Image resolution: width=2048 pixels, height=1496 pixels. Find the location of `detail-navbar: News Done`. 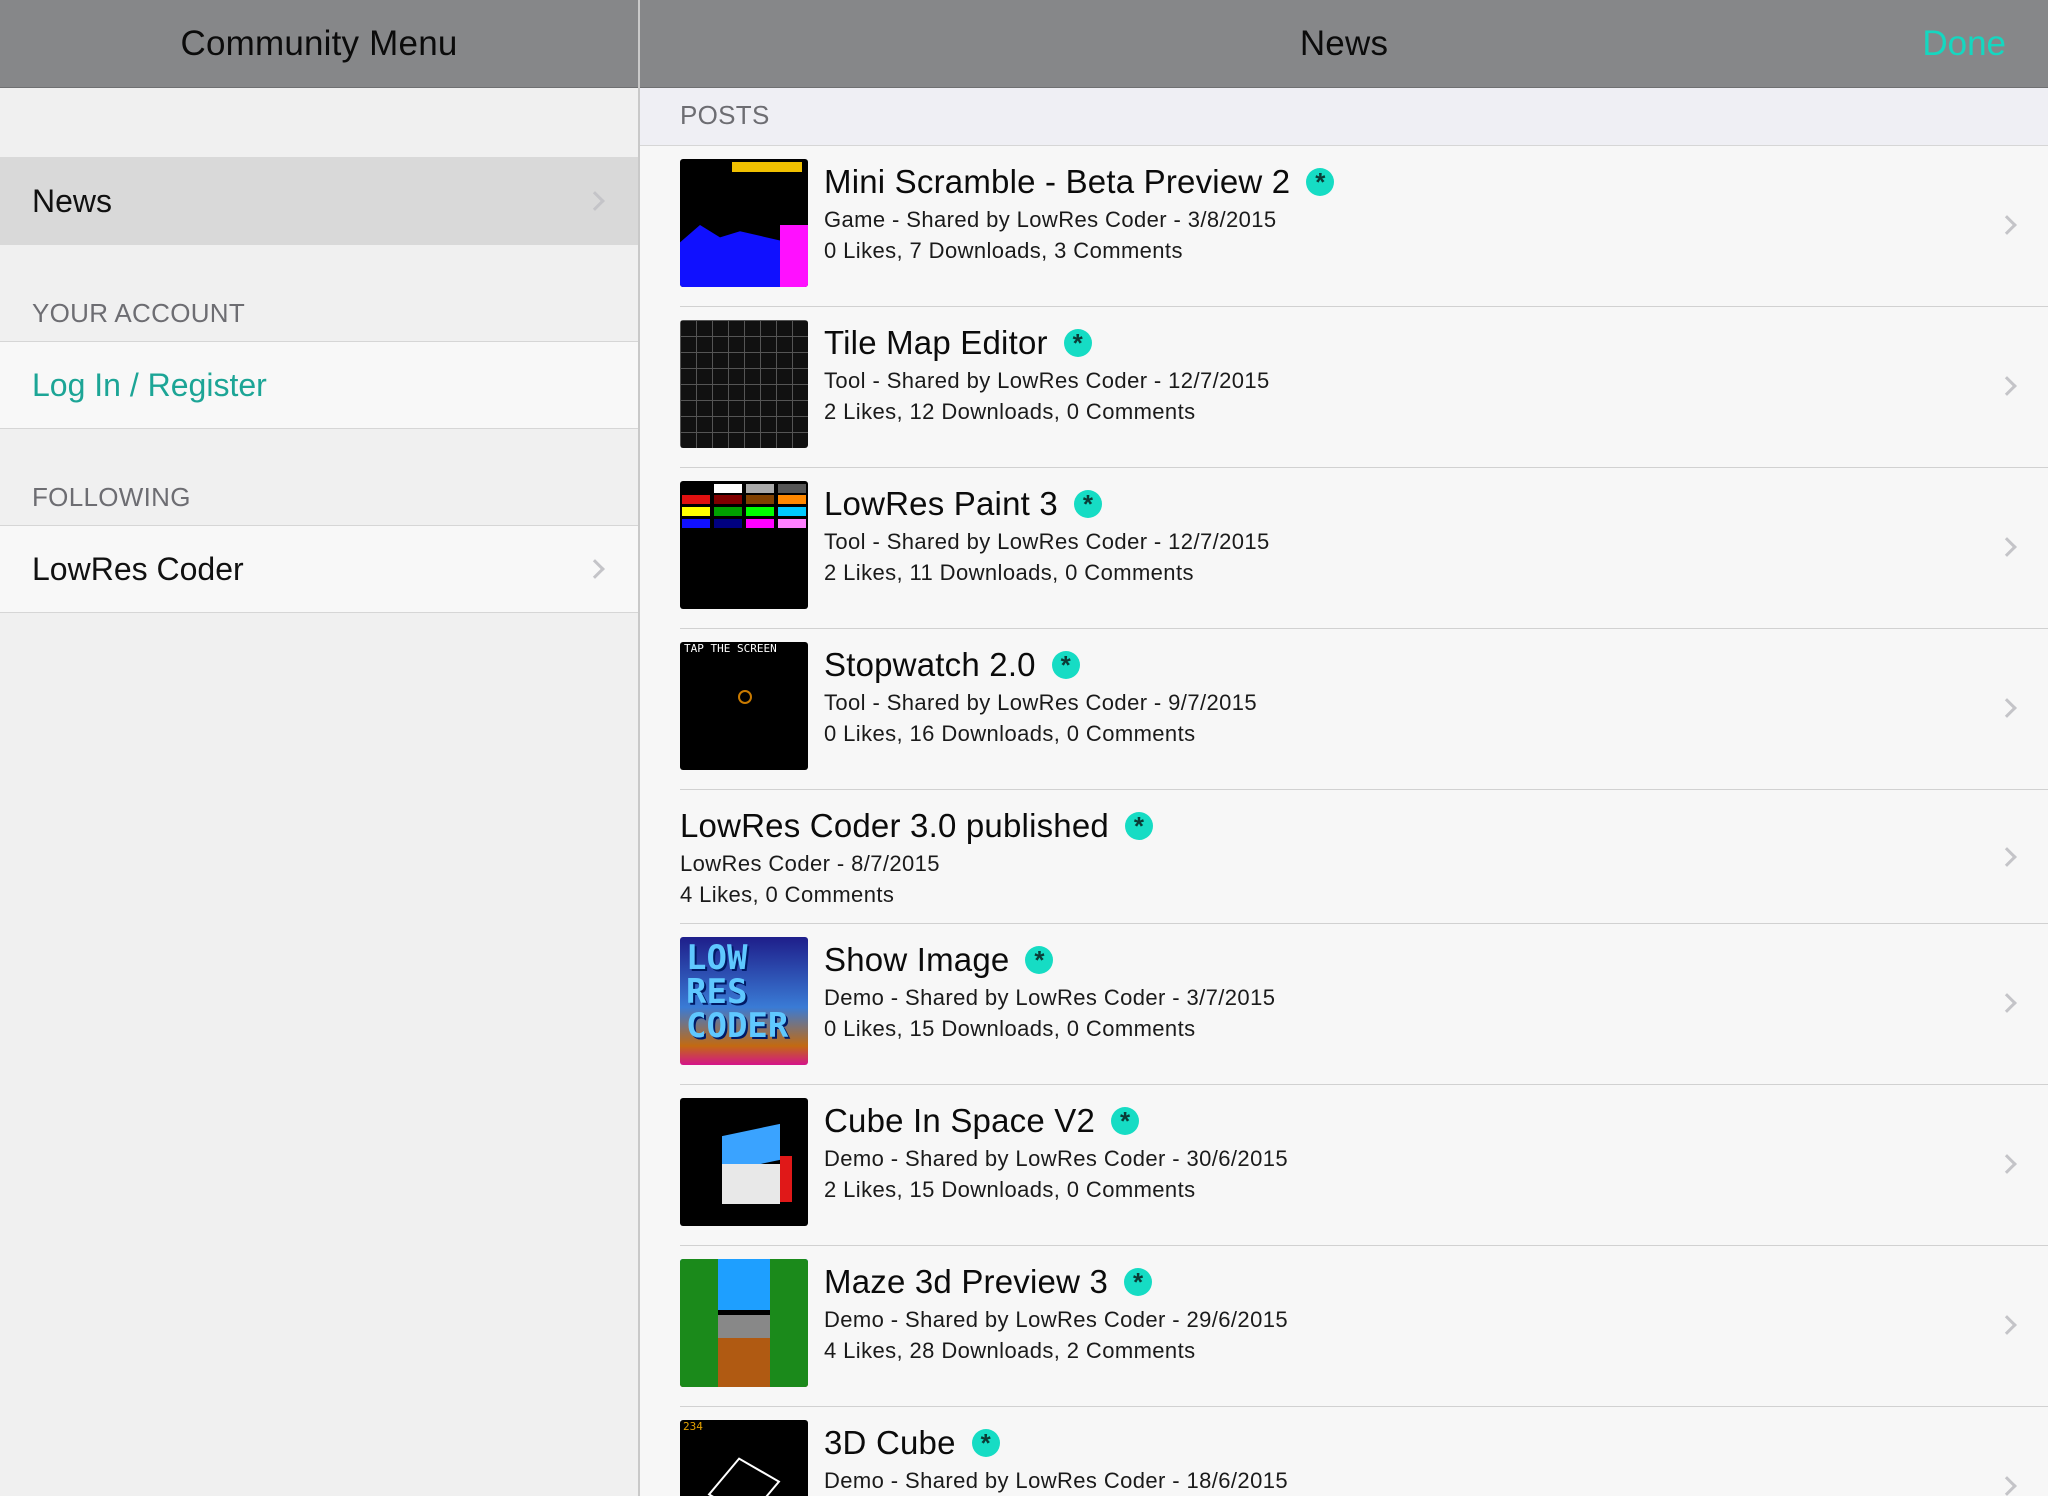

detail-navbar: News Done is located at coordinates (1344, 44).